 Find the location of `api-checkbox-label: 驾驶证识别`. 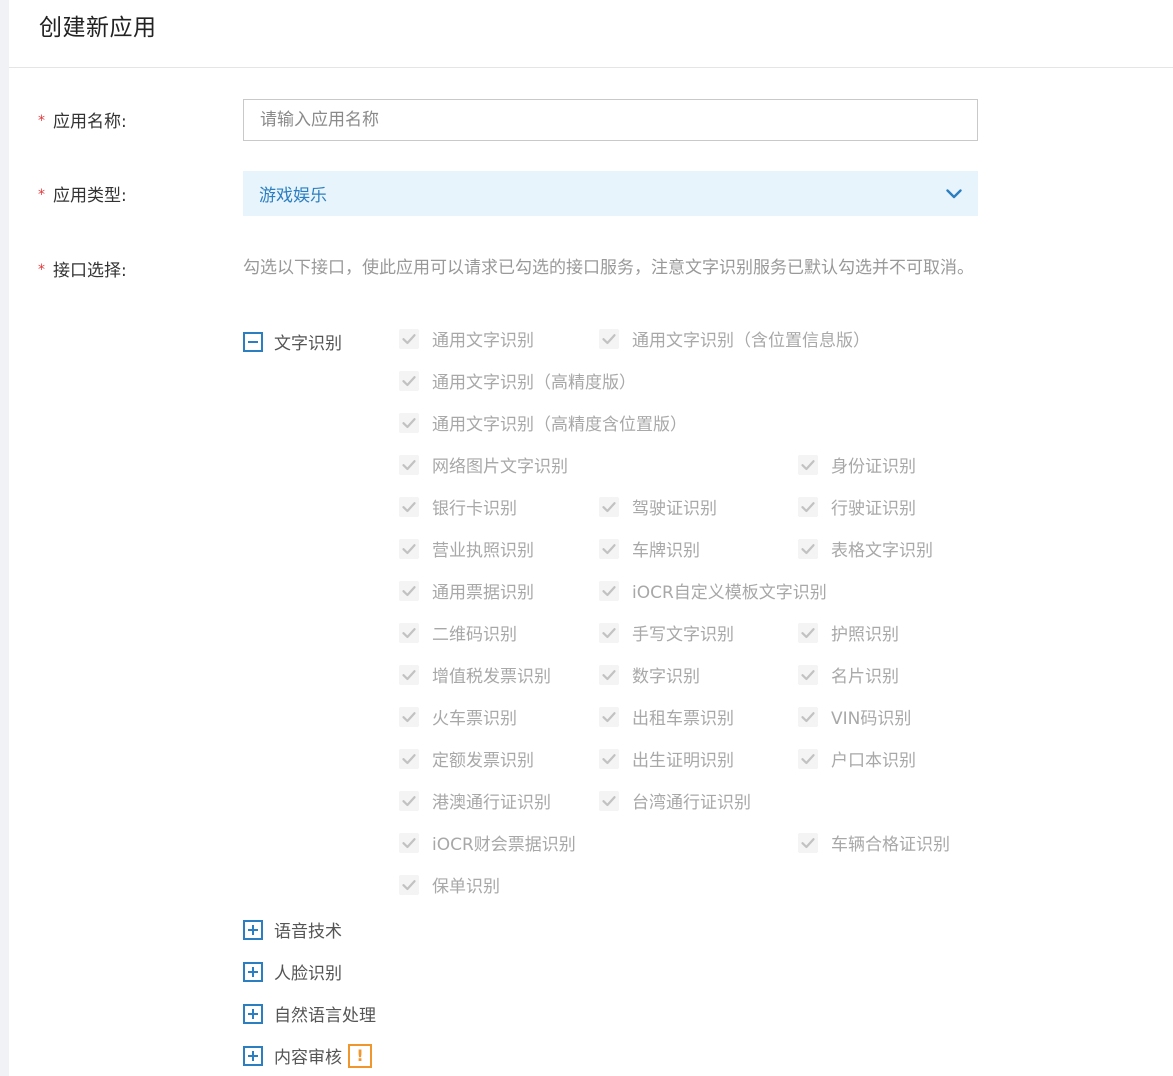

api-checkbox-label: 驾驶证识别 is located at coordinates (674, 509).